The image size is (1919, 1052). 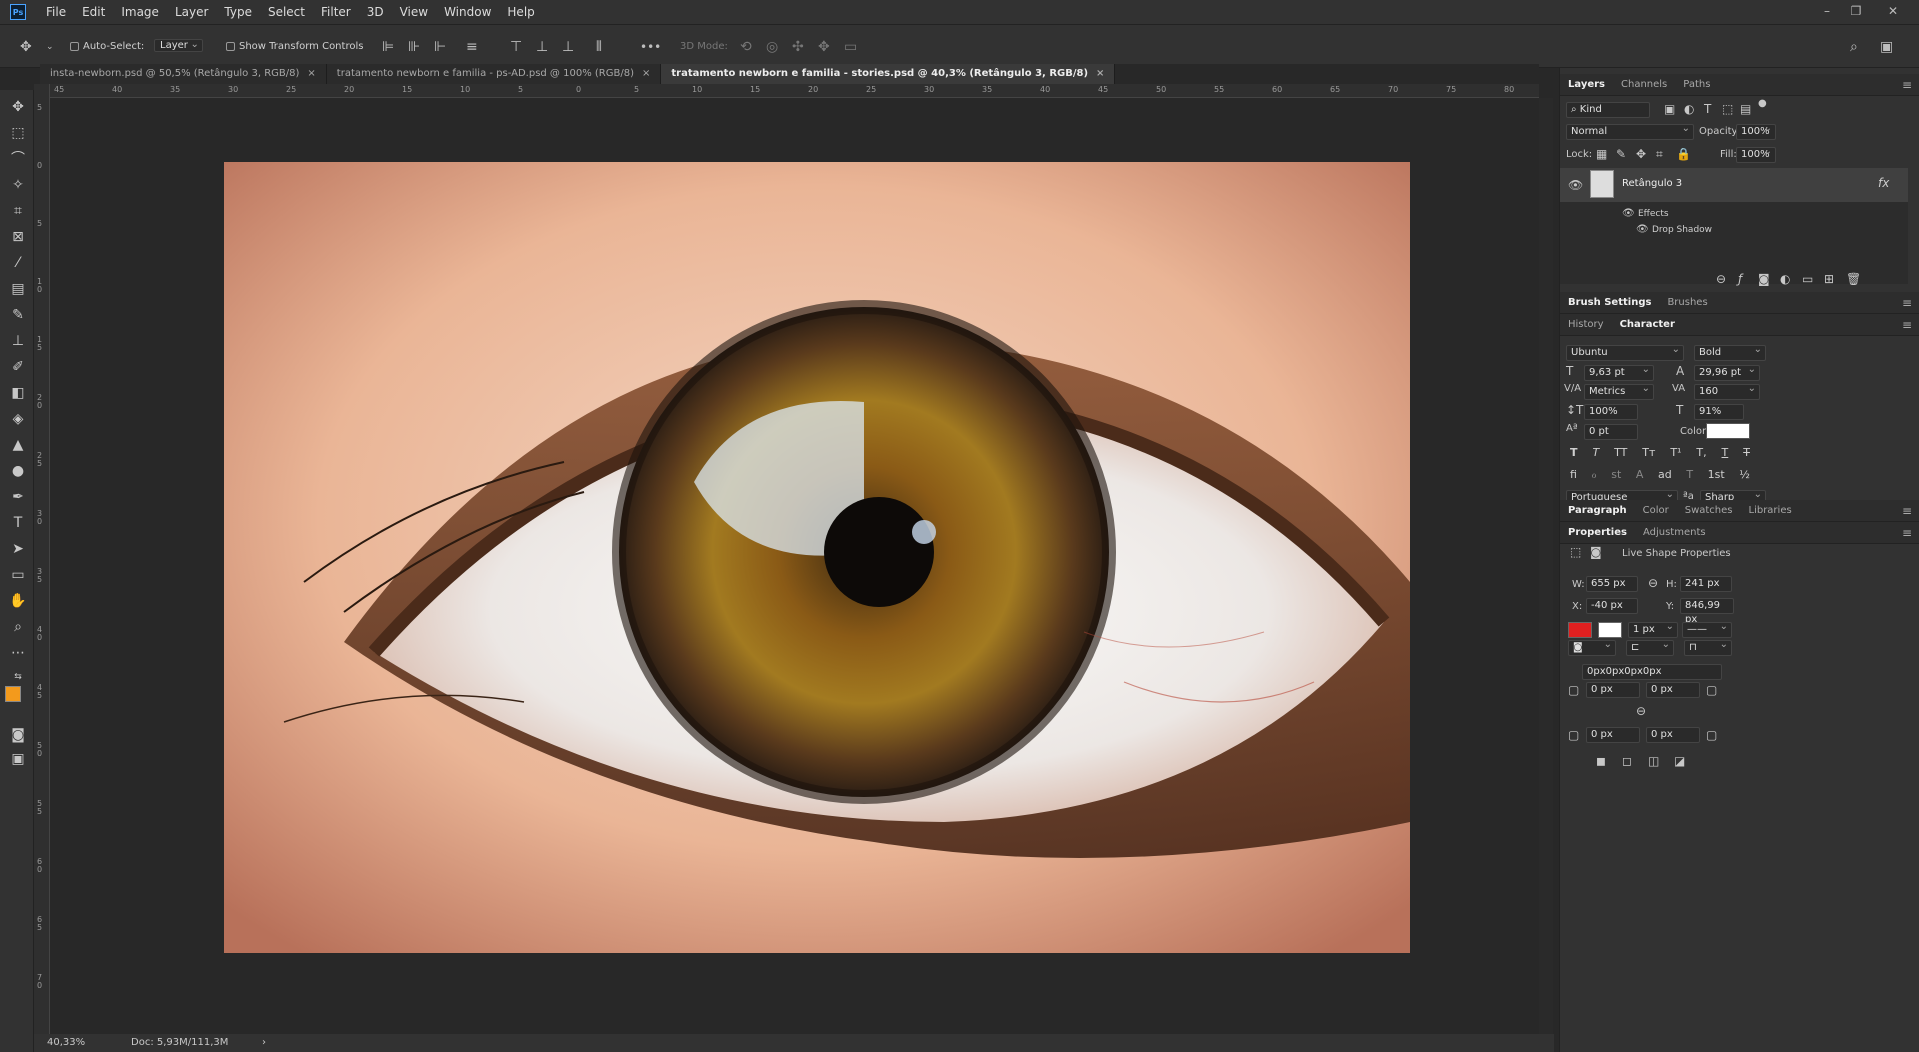 I want to click on align-bottom-icon: ⊥, so click(x=568, y=47).